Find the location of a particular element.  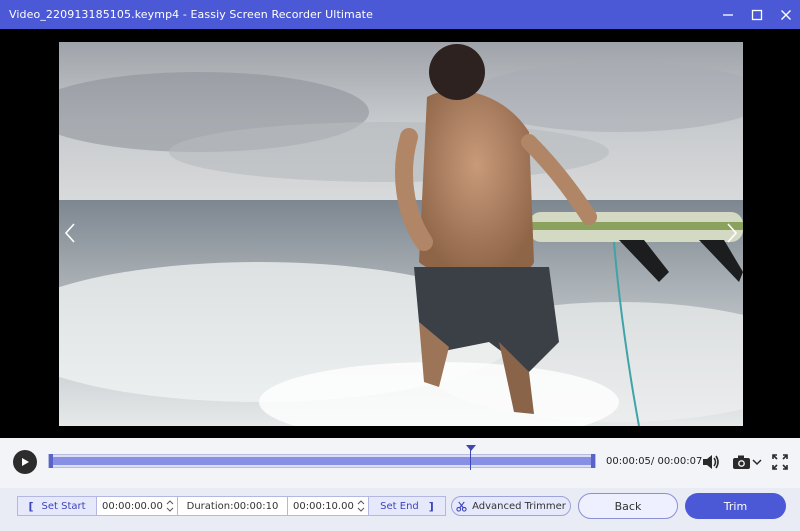

play-button is located at coordinates (25, 462).